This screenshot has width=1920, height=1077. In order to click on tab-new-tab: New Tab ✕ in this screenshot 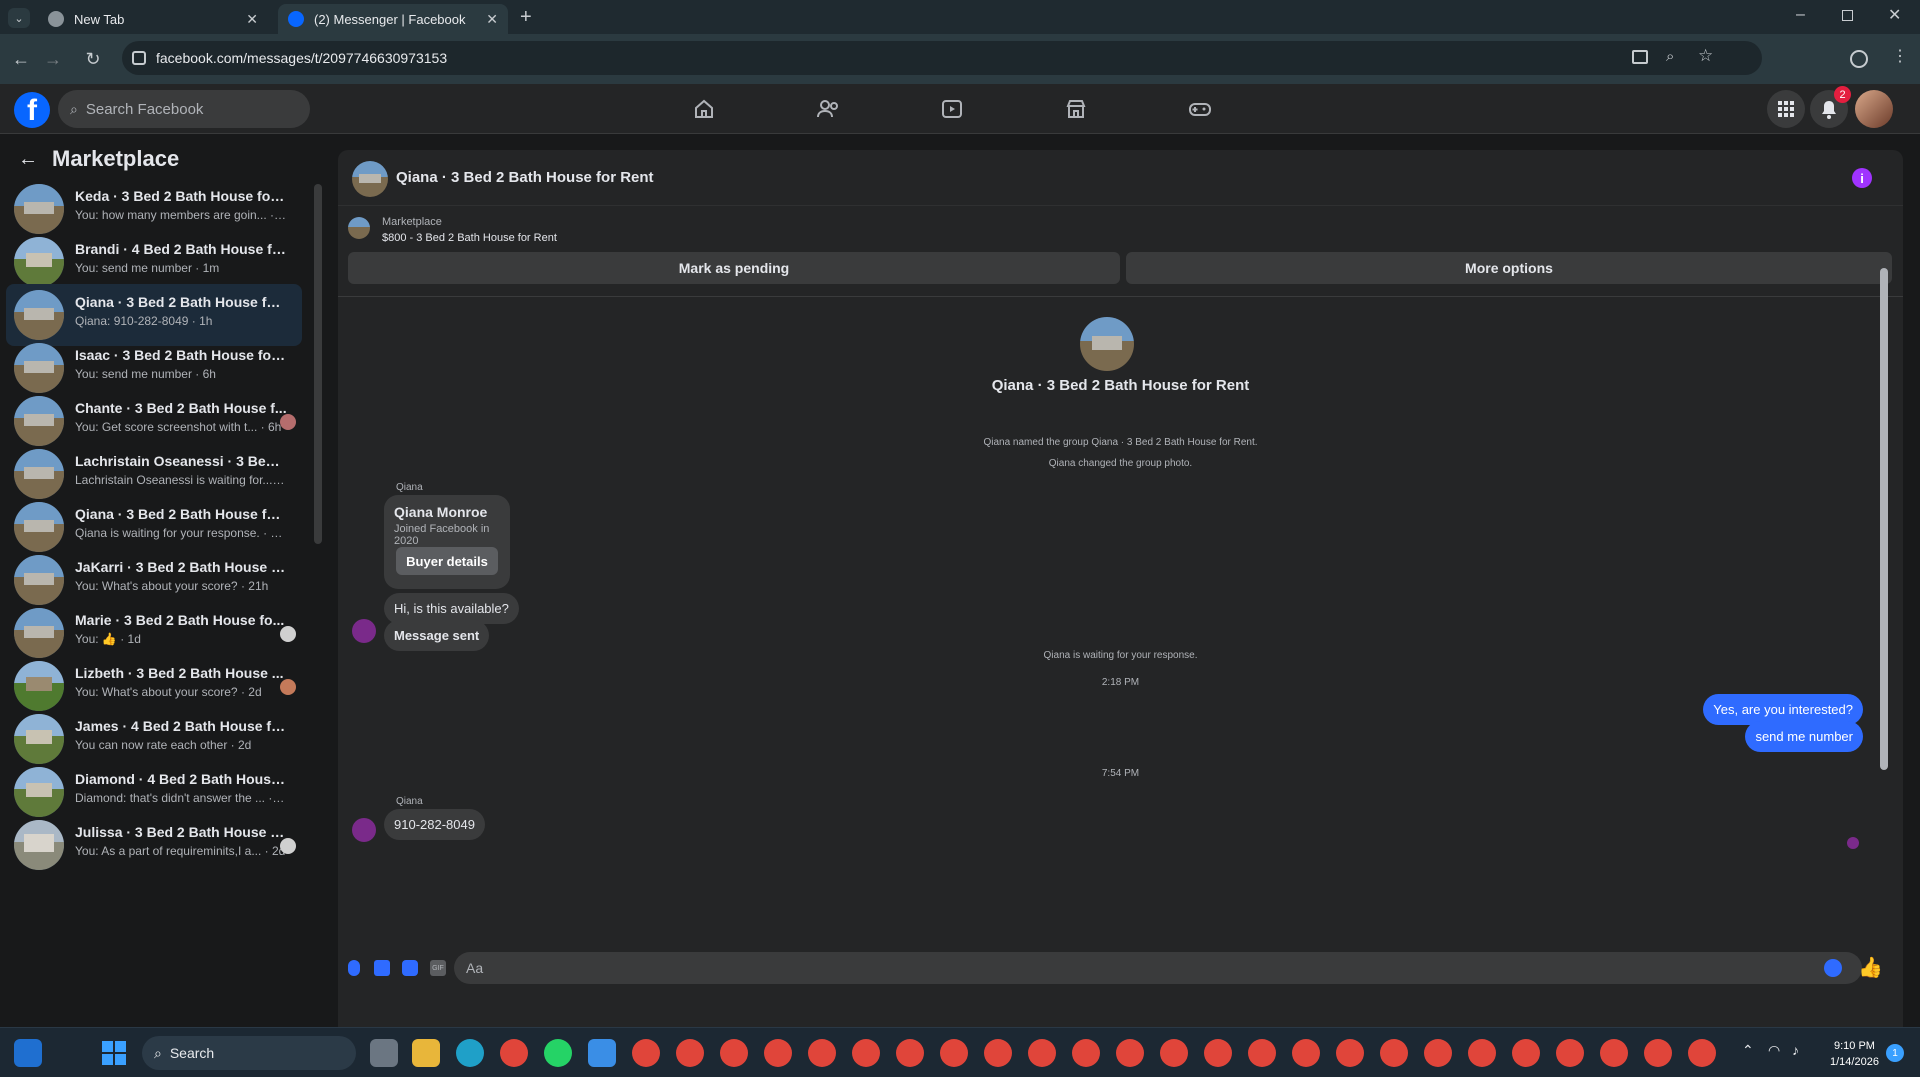, I will do `click(153, 19)`.